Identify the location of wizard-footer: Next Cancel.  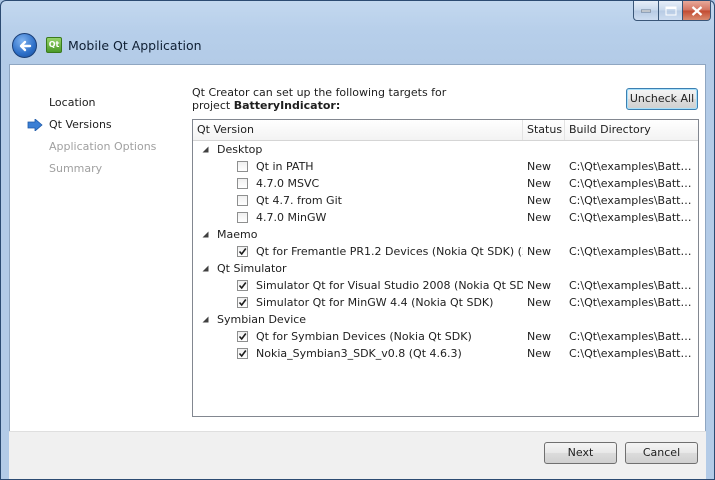
(357, 455).